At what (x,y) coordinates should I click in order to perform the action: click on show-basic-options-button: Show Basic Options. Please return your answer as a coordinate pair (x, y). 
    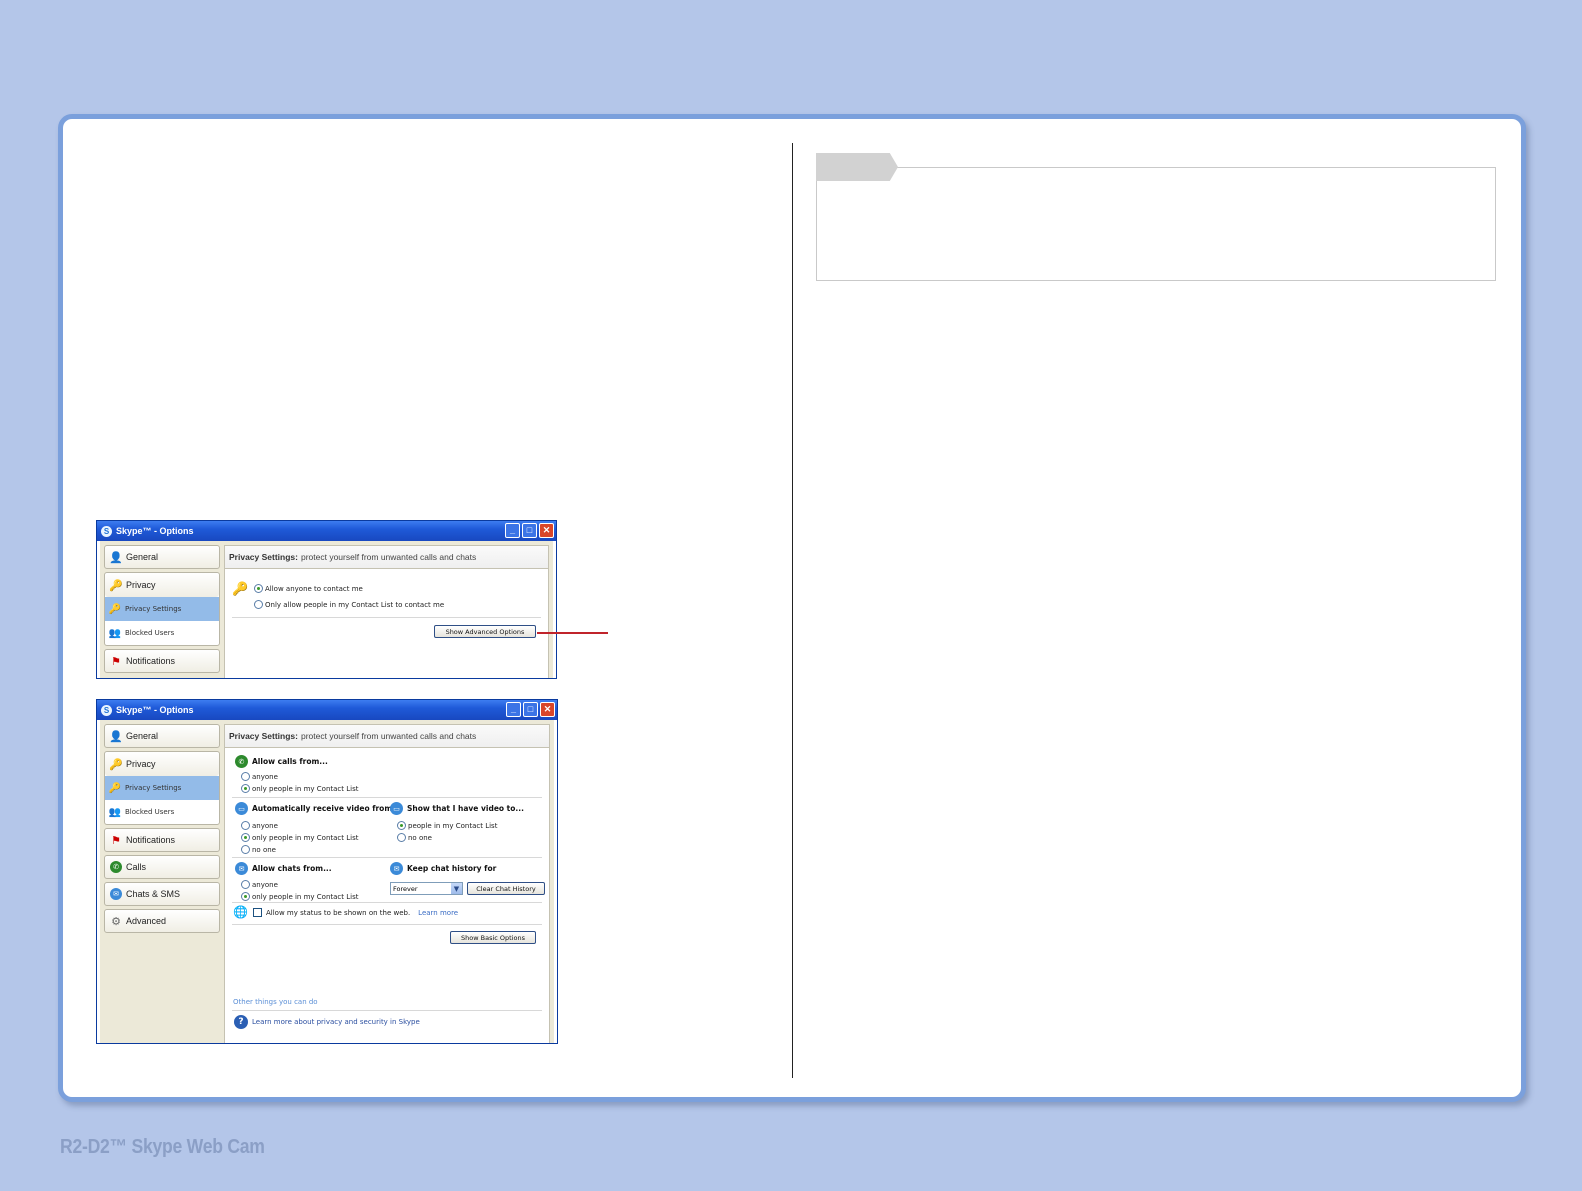
    Looking at the image, I should click on (493, 937).